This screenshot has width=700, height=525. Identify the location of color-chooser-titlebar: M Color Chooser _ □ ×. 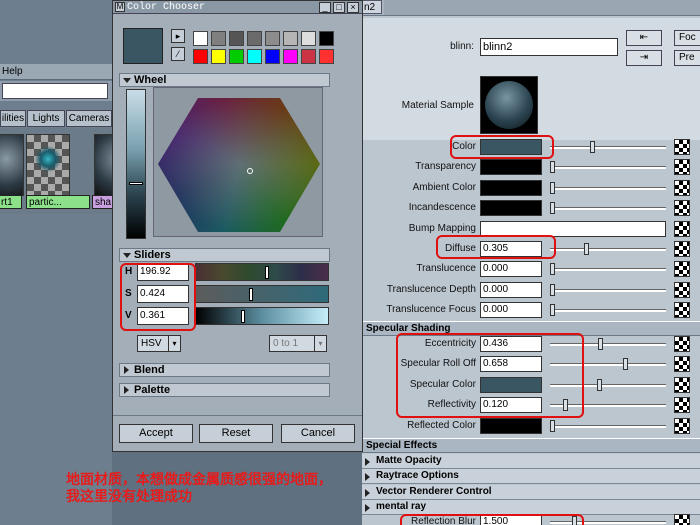
(237, 7).